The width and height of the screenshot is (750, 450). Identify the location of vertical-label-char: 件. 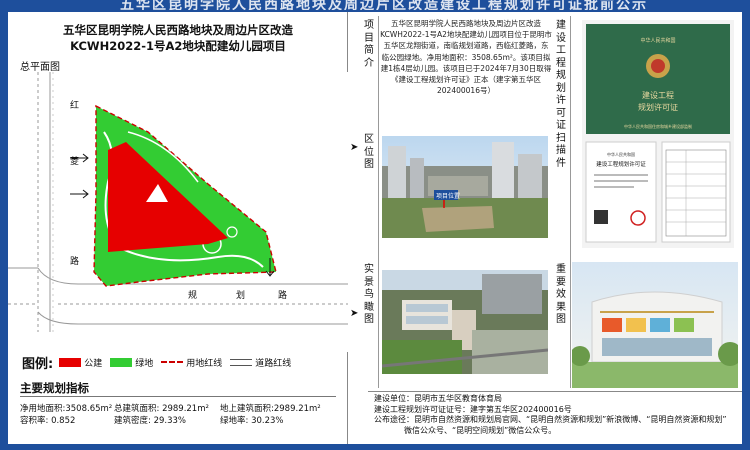
(561, 163).